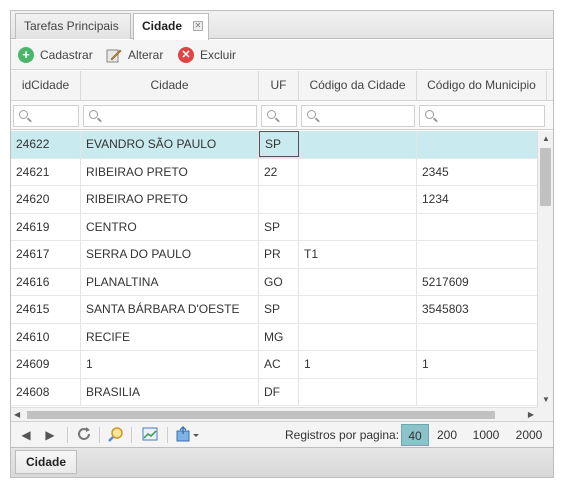 This screenshot has height=486, width=564. What do you see at coordinates (282, 25) in the screenshot?
I see `tab-bar: Tarefas Principais Cidade ✕` at bounding box center [282, 25].